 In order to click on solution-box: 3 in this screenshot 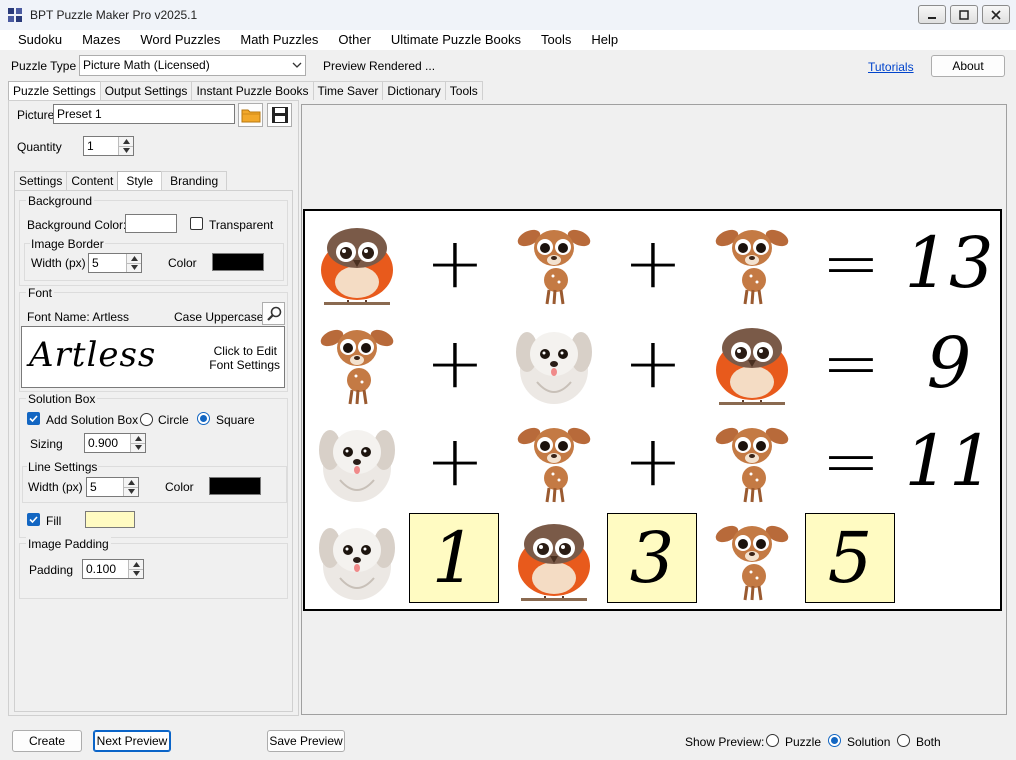, I will do `click(652, 558)`.